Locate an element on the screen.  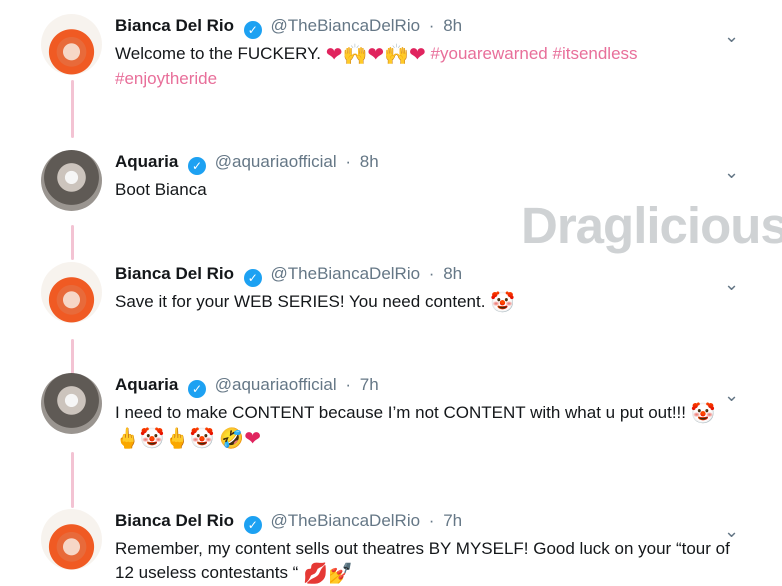
hashtag-link: #enjoytheride is located at coordinates (166, 78).